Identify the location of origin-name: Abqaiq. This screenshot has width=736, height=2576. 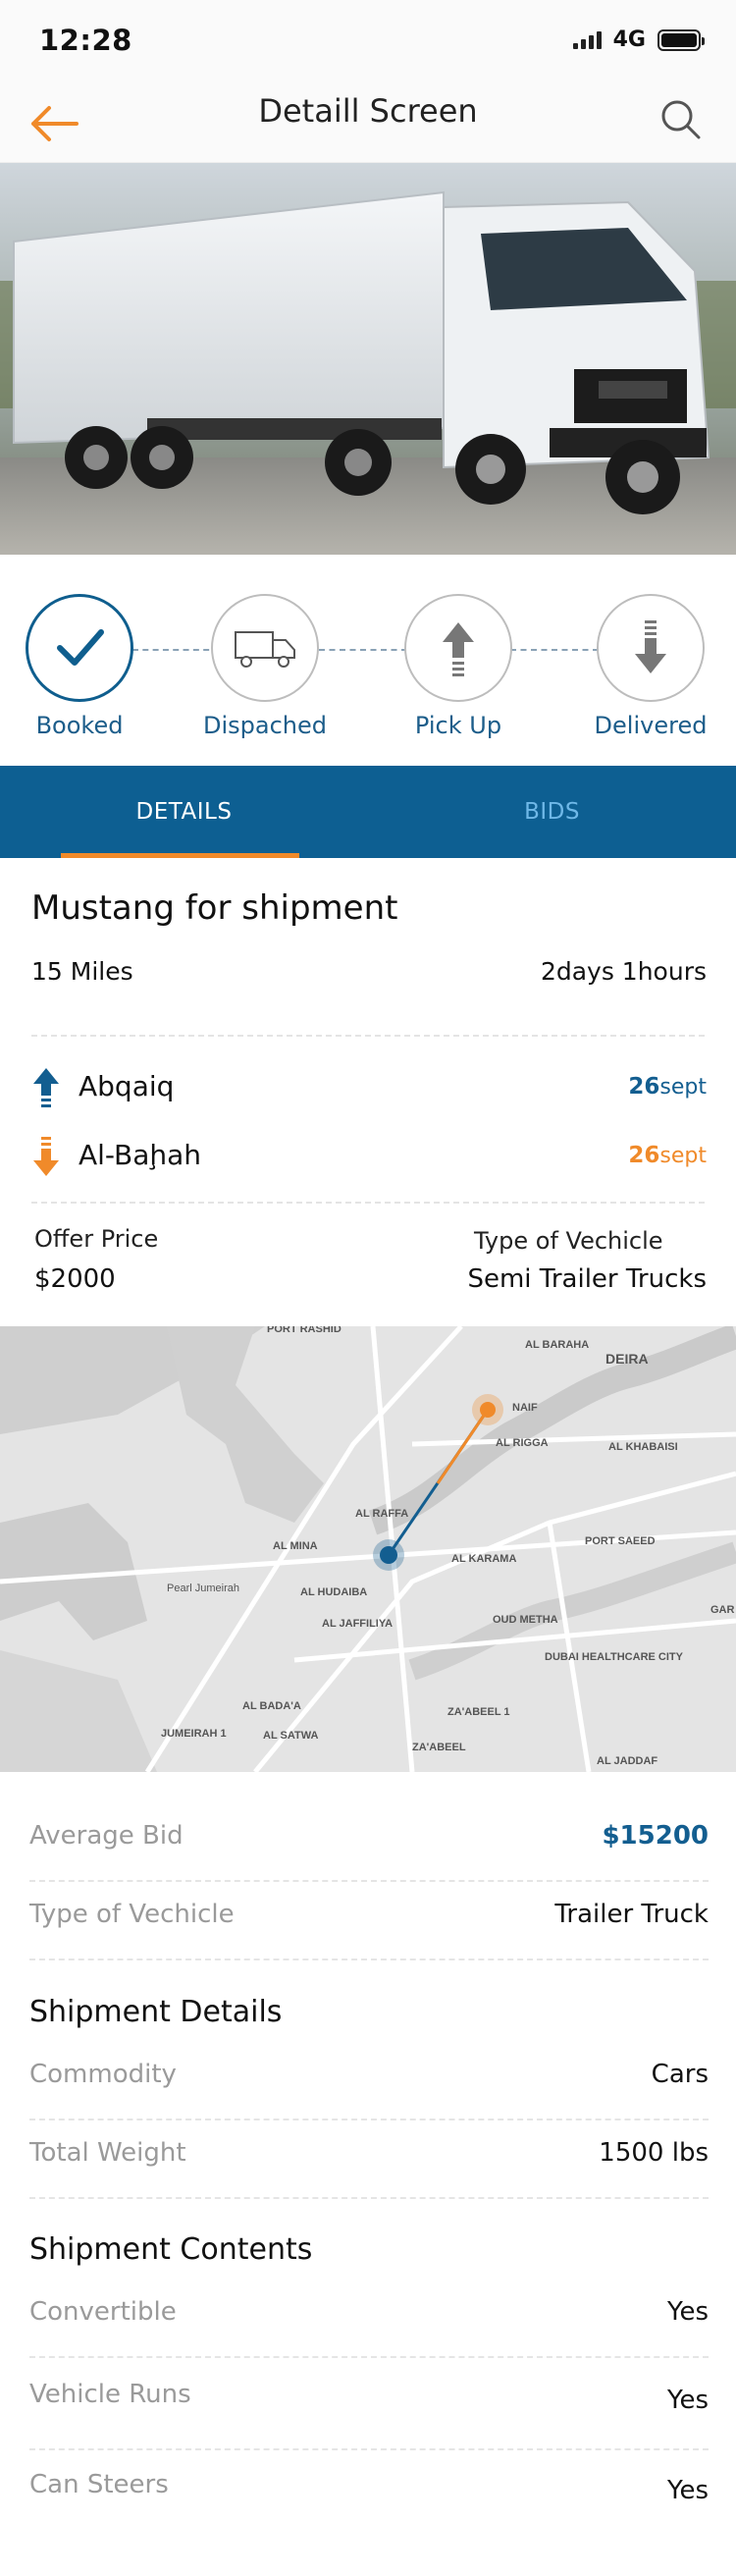
(127, 1086).